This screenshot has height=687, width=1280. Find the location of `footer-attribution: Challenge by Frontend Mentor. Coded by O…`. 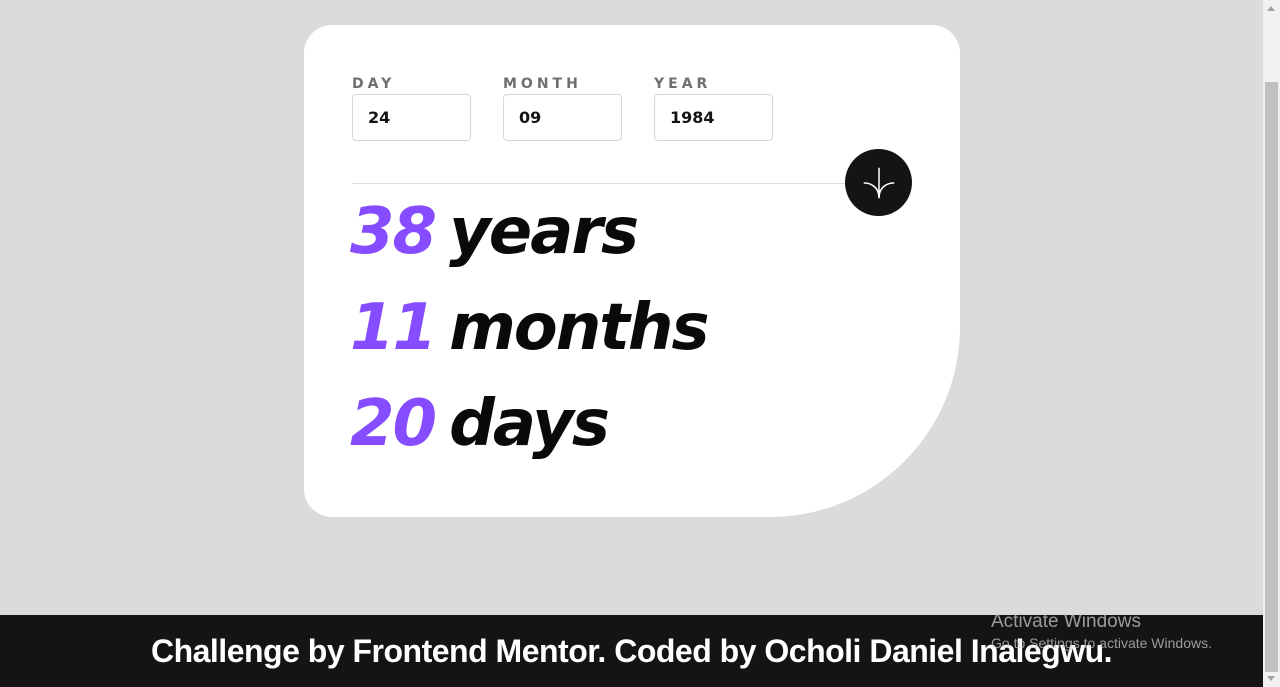

footer-attribution: Challenge by Frontend Mentor. Coded by O… is located at coordinates (631, 650).